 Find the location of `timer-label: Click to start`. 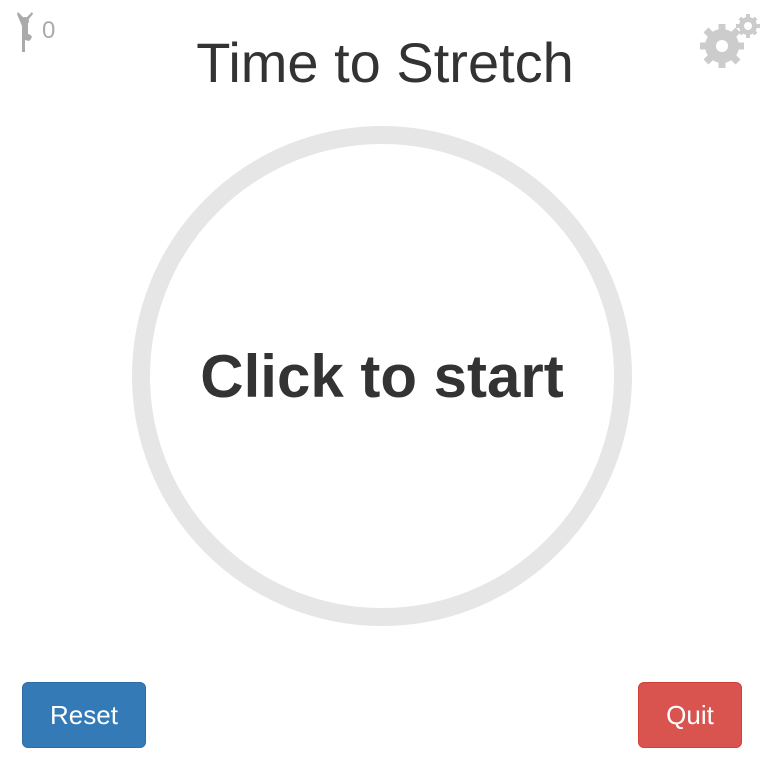

timer-label: Click to start is located at coordinates (382, 376).